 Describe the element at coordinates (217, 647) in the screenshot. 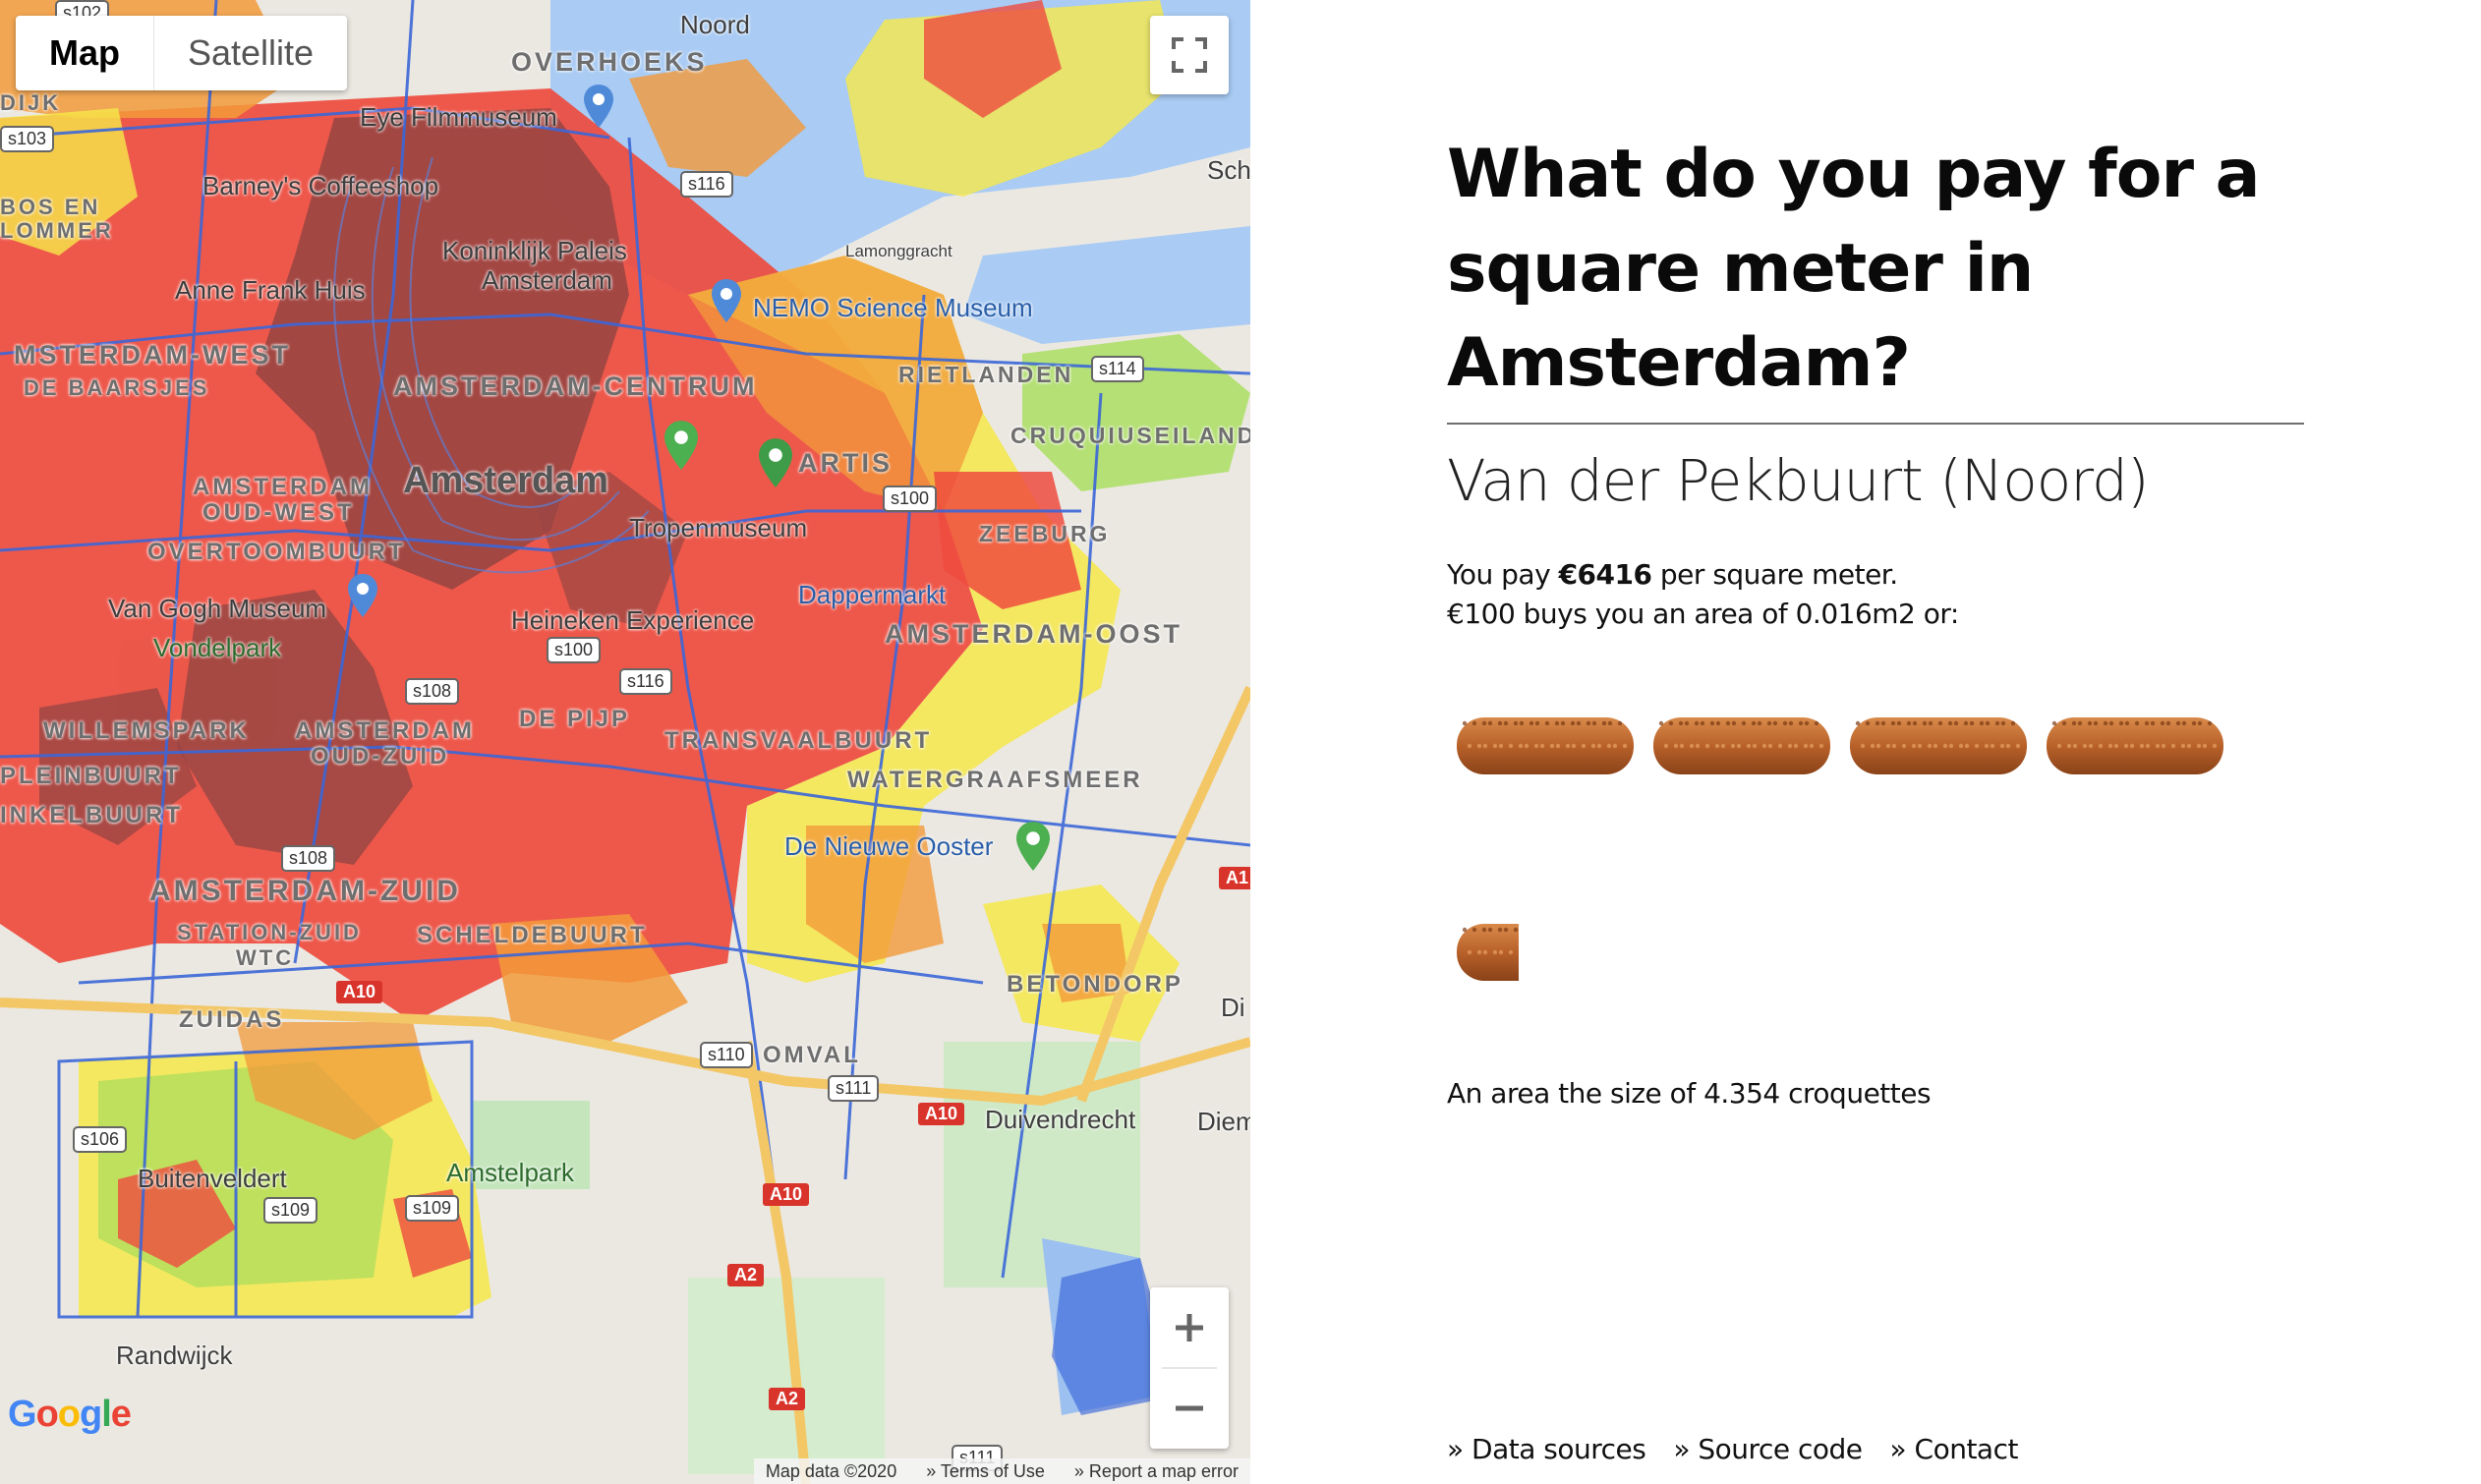

I see `map-label-vondelpark: Vondelpark` at that location.